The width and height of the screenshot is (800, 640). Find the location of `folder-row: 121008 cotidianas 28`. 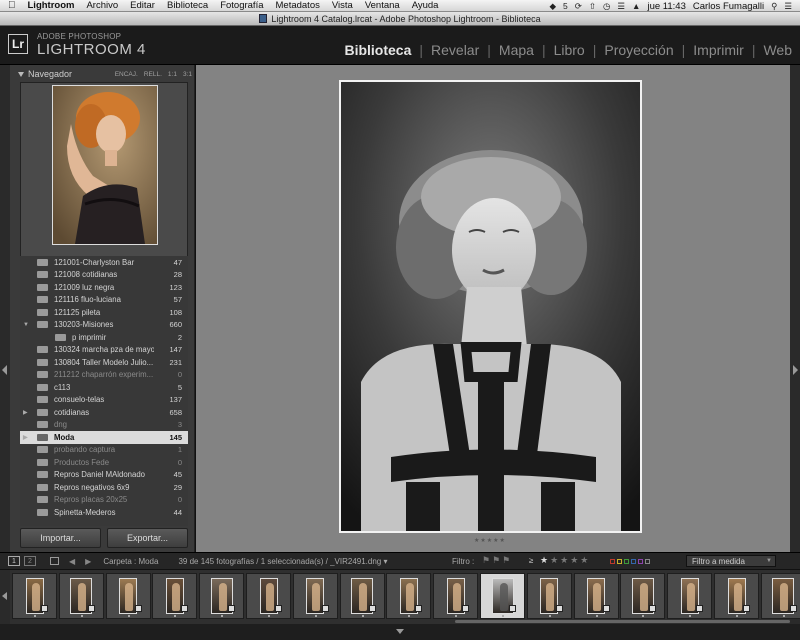

folder-row: 121008 cotidianas 28 is located at coordinates (104, 275).